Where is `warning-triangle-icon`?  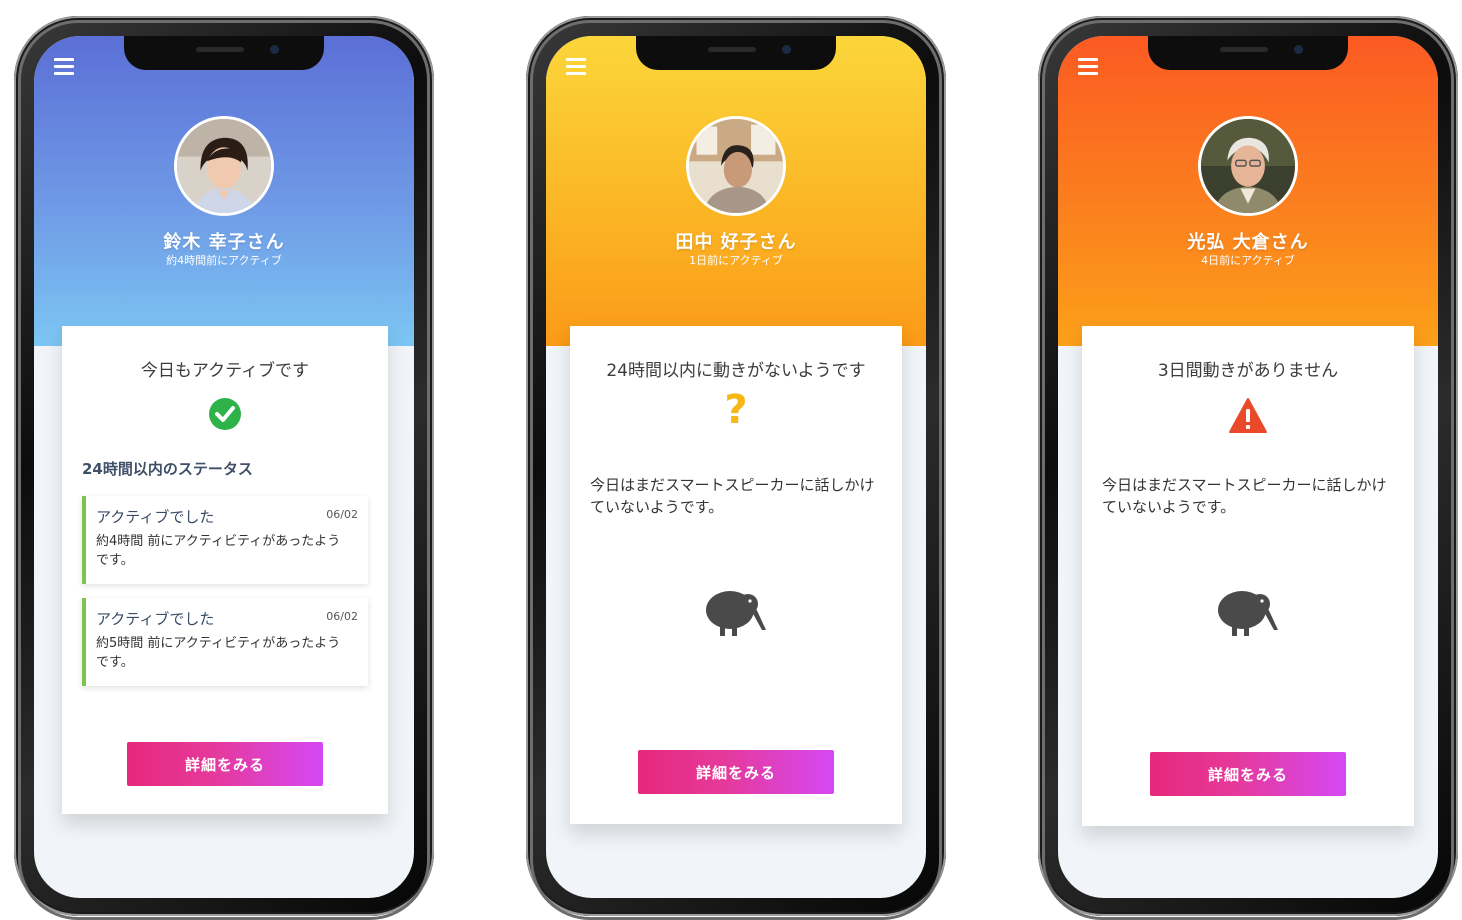
warning-triangle-icon is located at coordinates (1248, 416).